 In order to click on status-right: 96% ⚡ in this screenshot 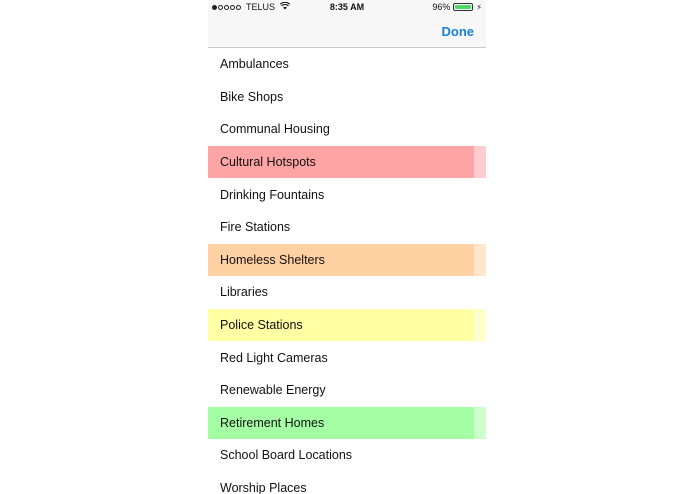, I will do `click(457, 7)`.